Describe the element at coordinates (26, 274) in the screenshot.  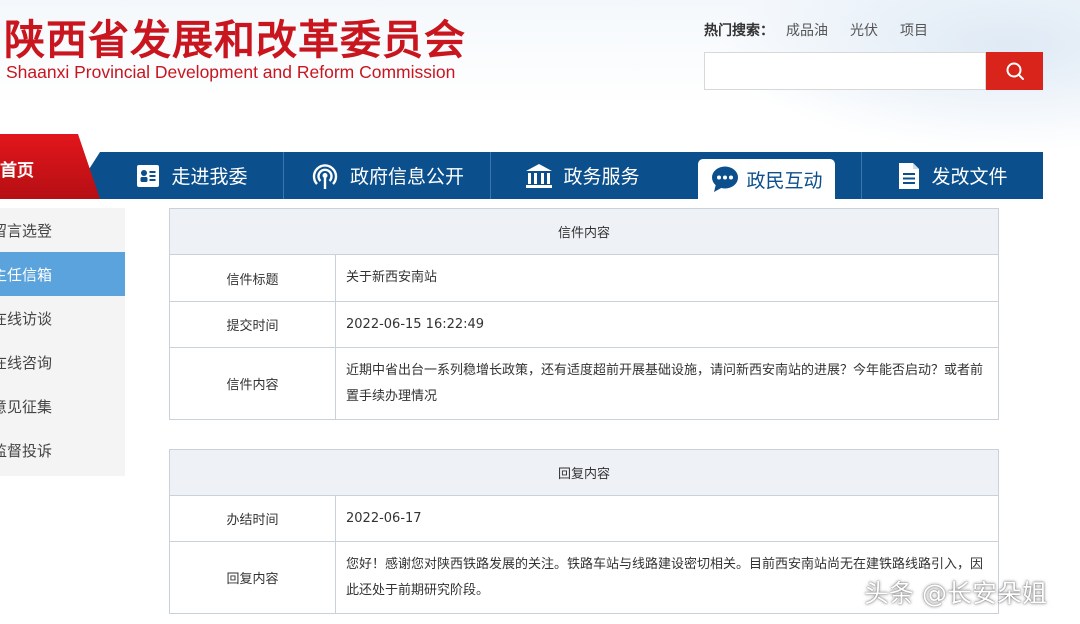
I see `sidebar-item-label: 主任信箱` at that location.